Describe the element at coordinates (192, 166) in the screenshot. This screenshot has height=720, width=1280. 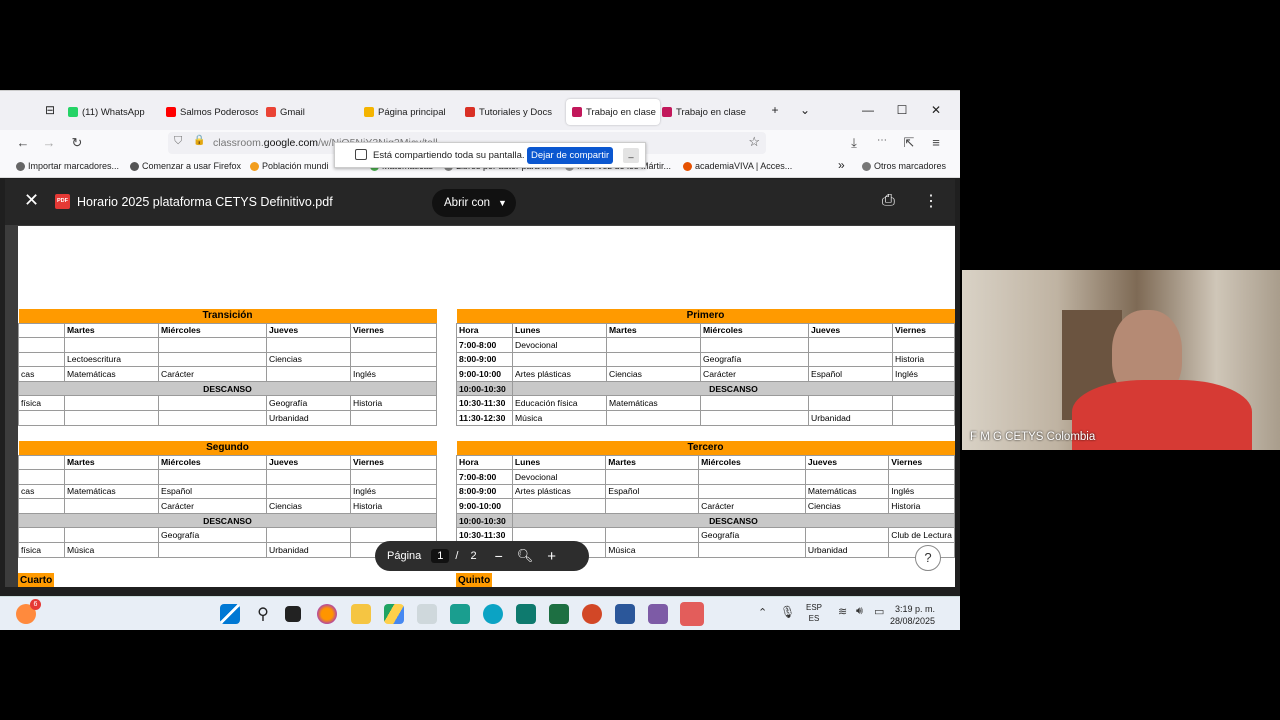
I see `bookmark-label: Comenzar a usar Firefox` at that location.